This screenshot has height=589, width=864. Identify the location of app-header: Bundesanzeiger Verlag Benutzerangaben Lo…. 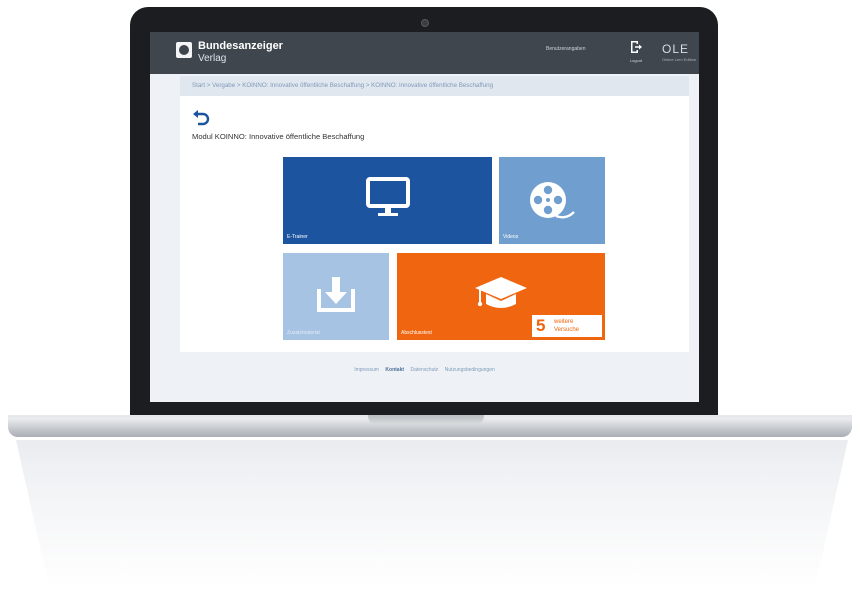
(424, 53).